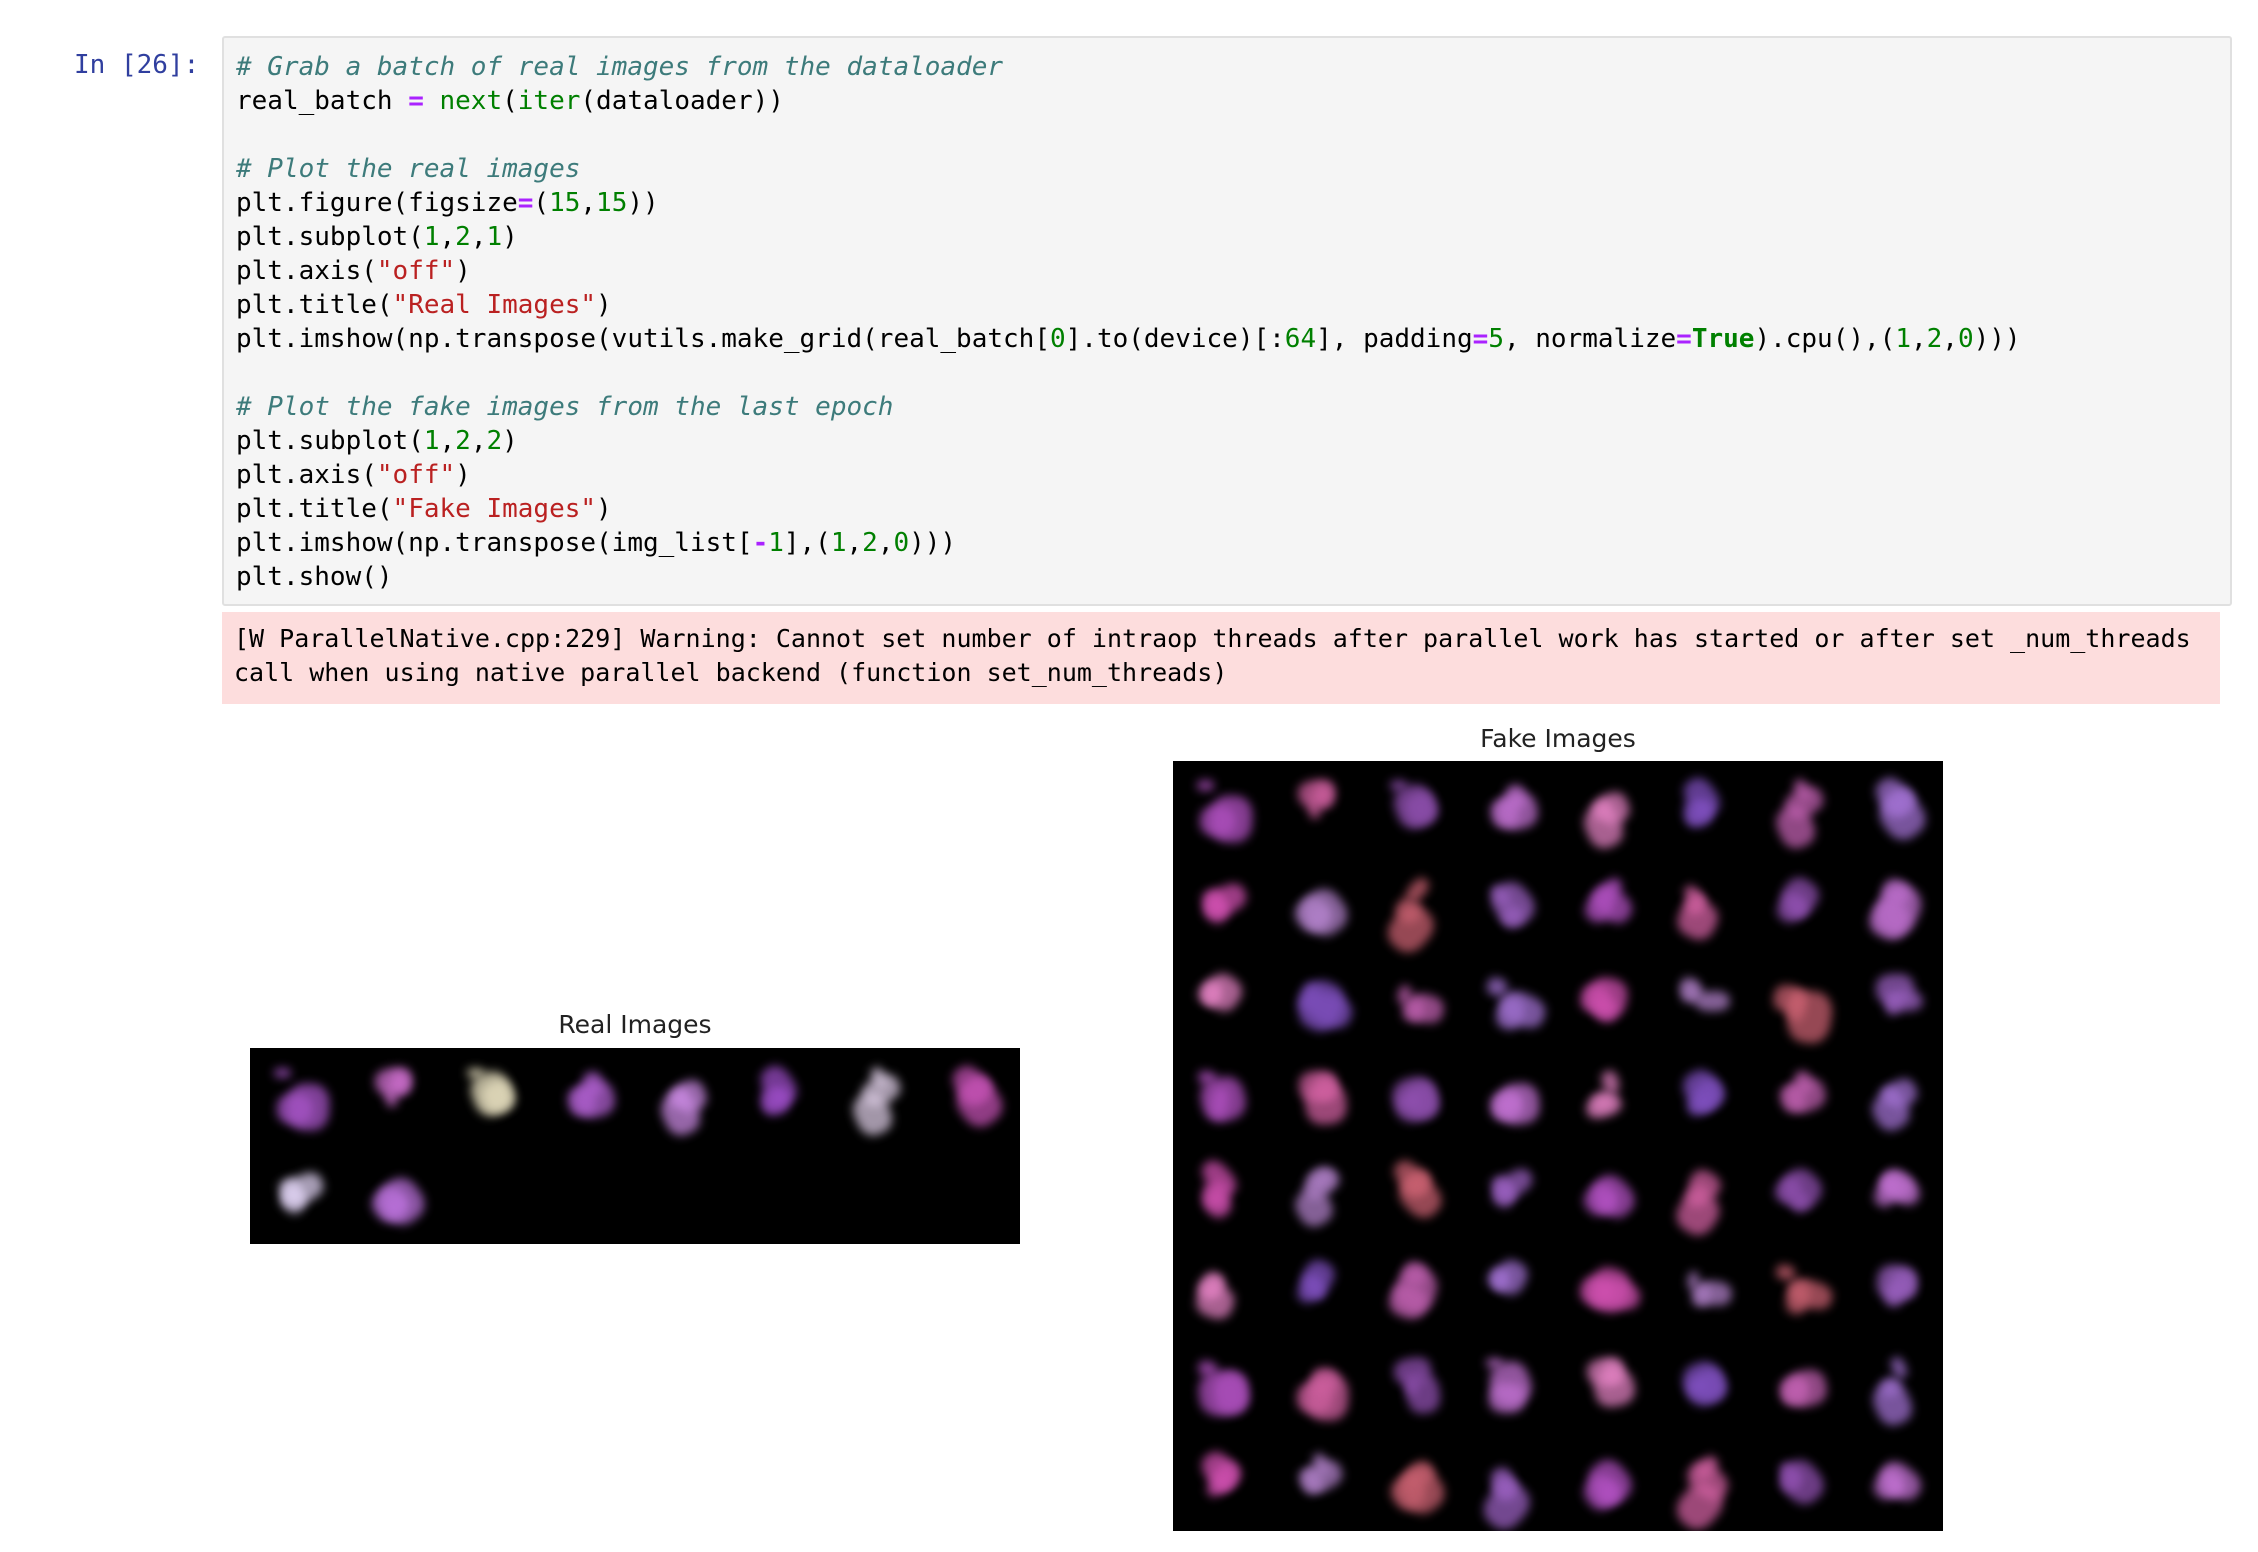 The width and height of the screenshot is (2258, 1552). Describe the element at coordinates (494, 509) in the screenshot. I see `code-token: "Fake Images"` at that location.